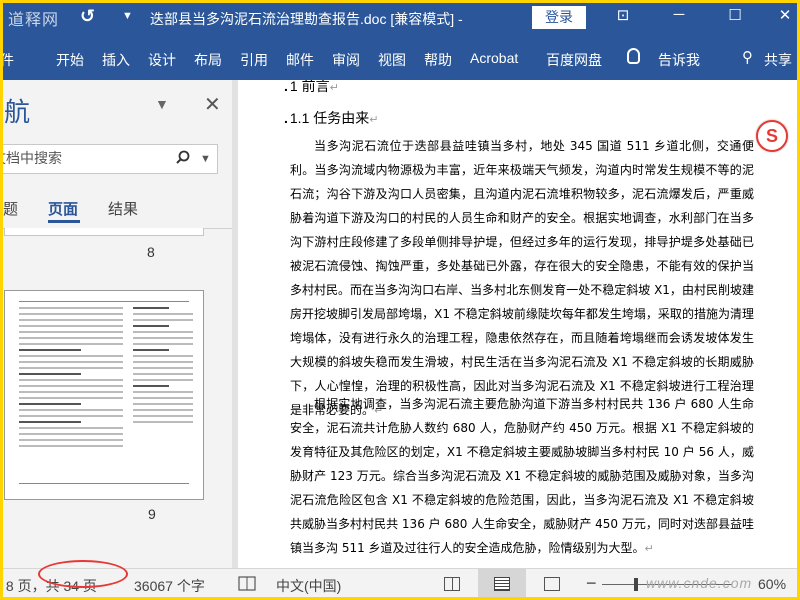  Describe the element at coordinates (559, 17) in the screenshot. I see `login-button: 登录` at that location.